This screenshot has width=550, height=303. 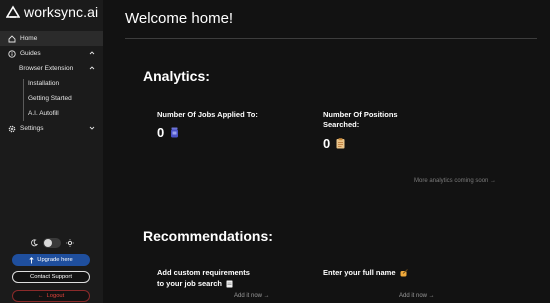 What do you see at coordinates (46, 68) in the screenshot?
I see `sidebar-item-label: Browser Extension` at bounding box center [46, 68].